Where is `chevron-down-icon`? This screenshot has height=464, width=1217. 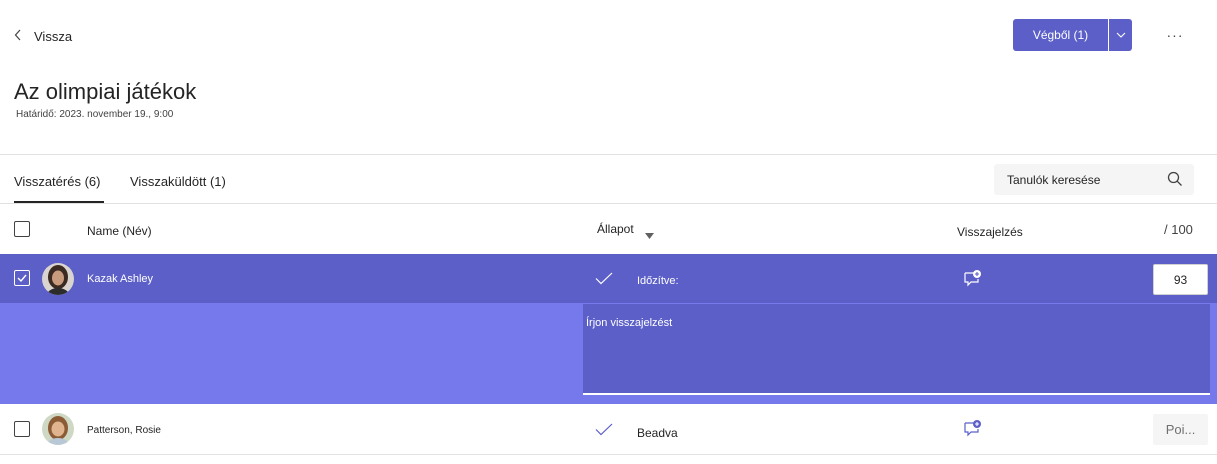 chevron-down-icon is located at coordinates (1120, 35).